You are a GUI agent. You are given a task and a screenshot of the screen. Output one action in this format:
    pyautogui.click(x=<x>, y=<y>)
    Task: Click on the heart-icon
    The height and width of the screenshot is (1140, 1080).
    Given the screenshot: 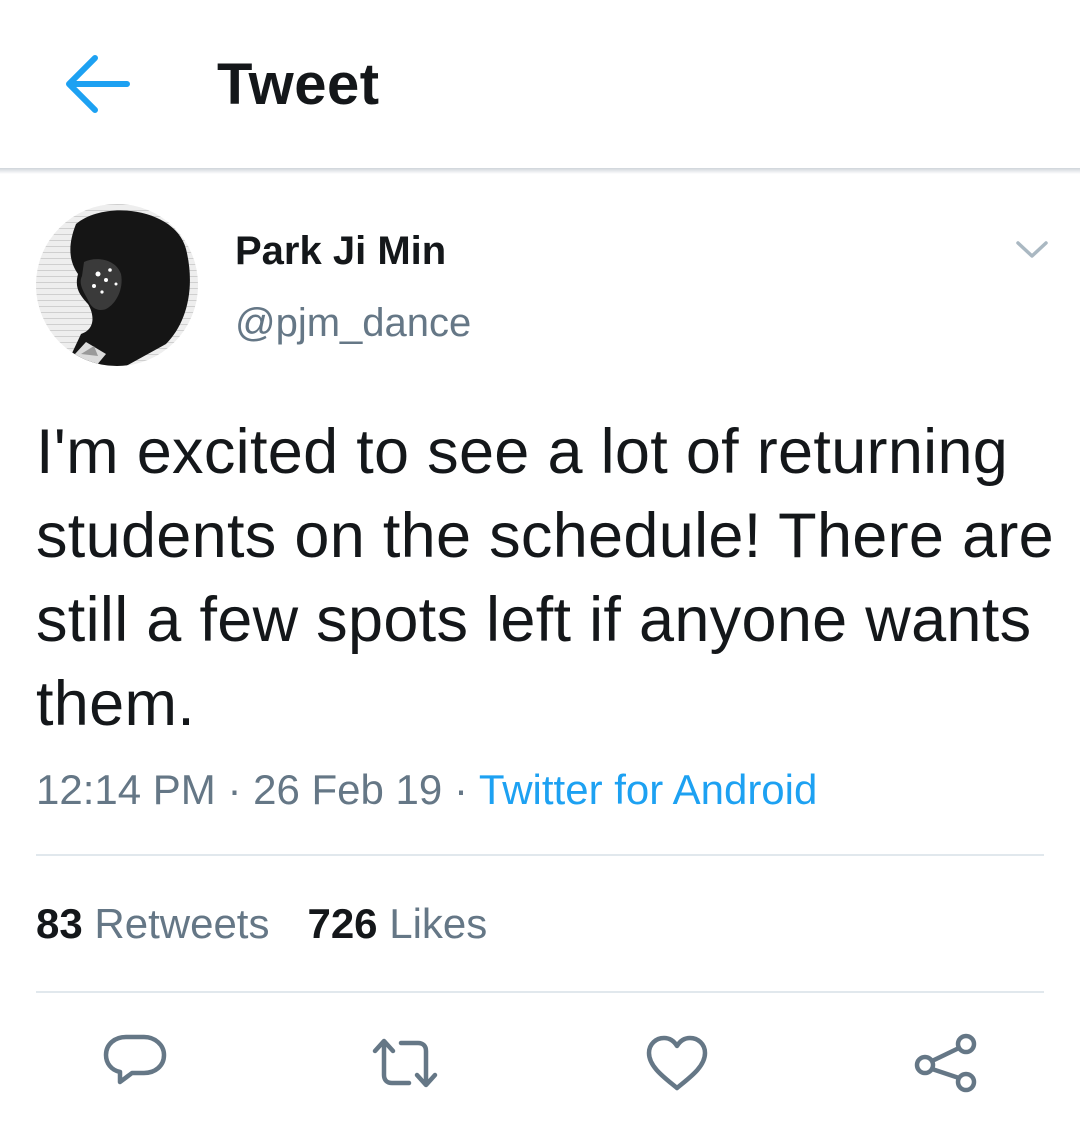 What is the action you would take?
    pyautogui.click(x=677, y=1063)
    